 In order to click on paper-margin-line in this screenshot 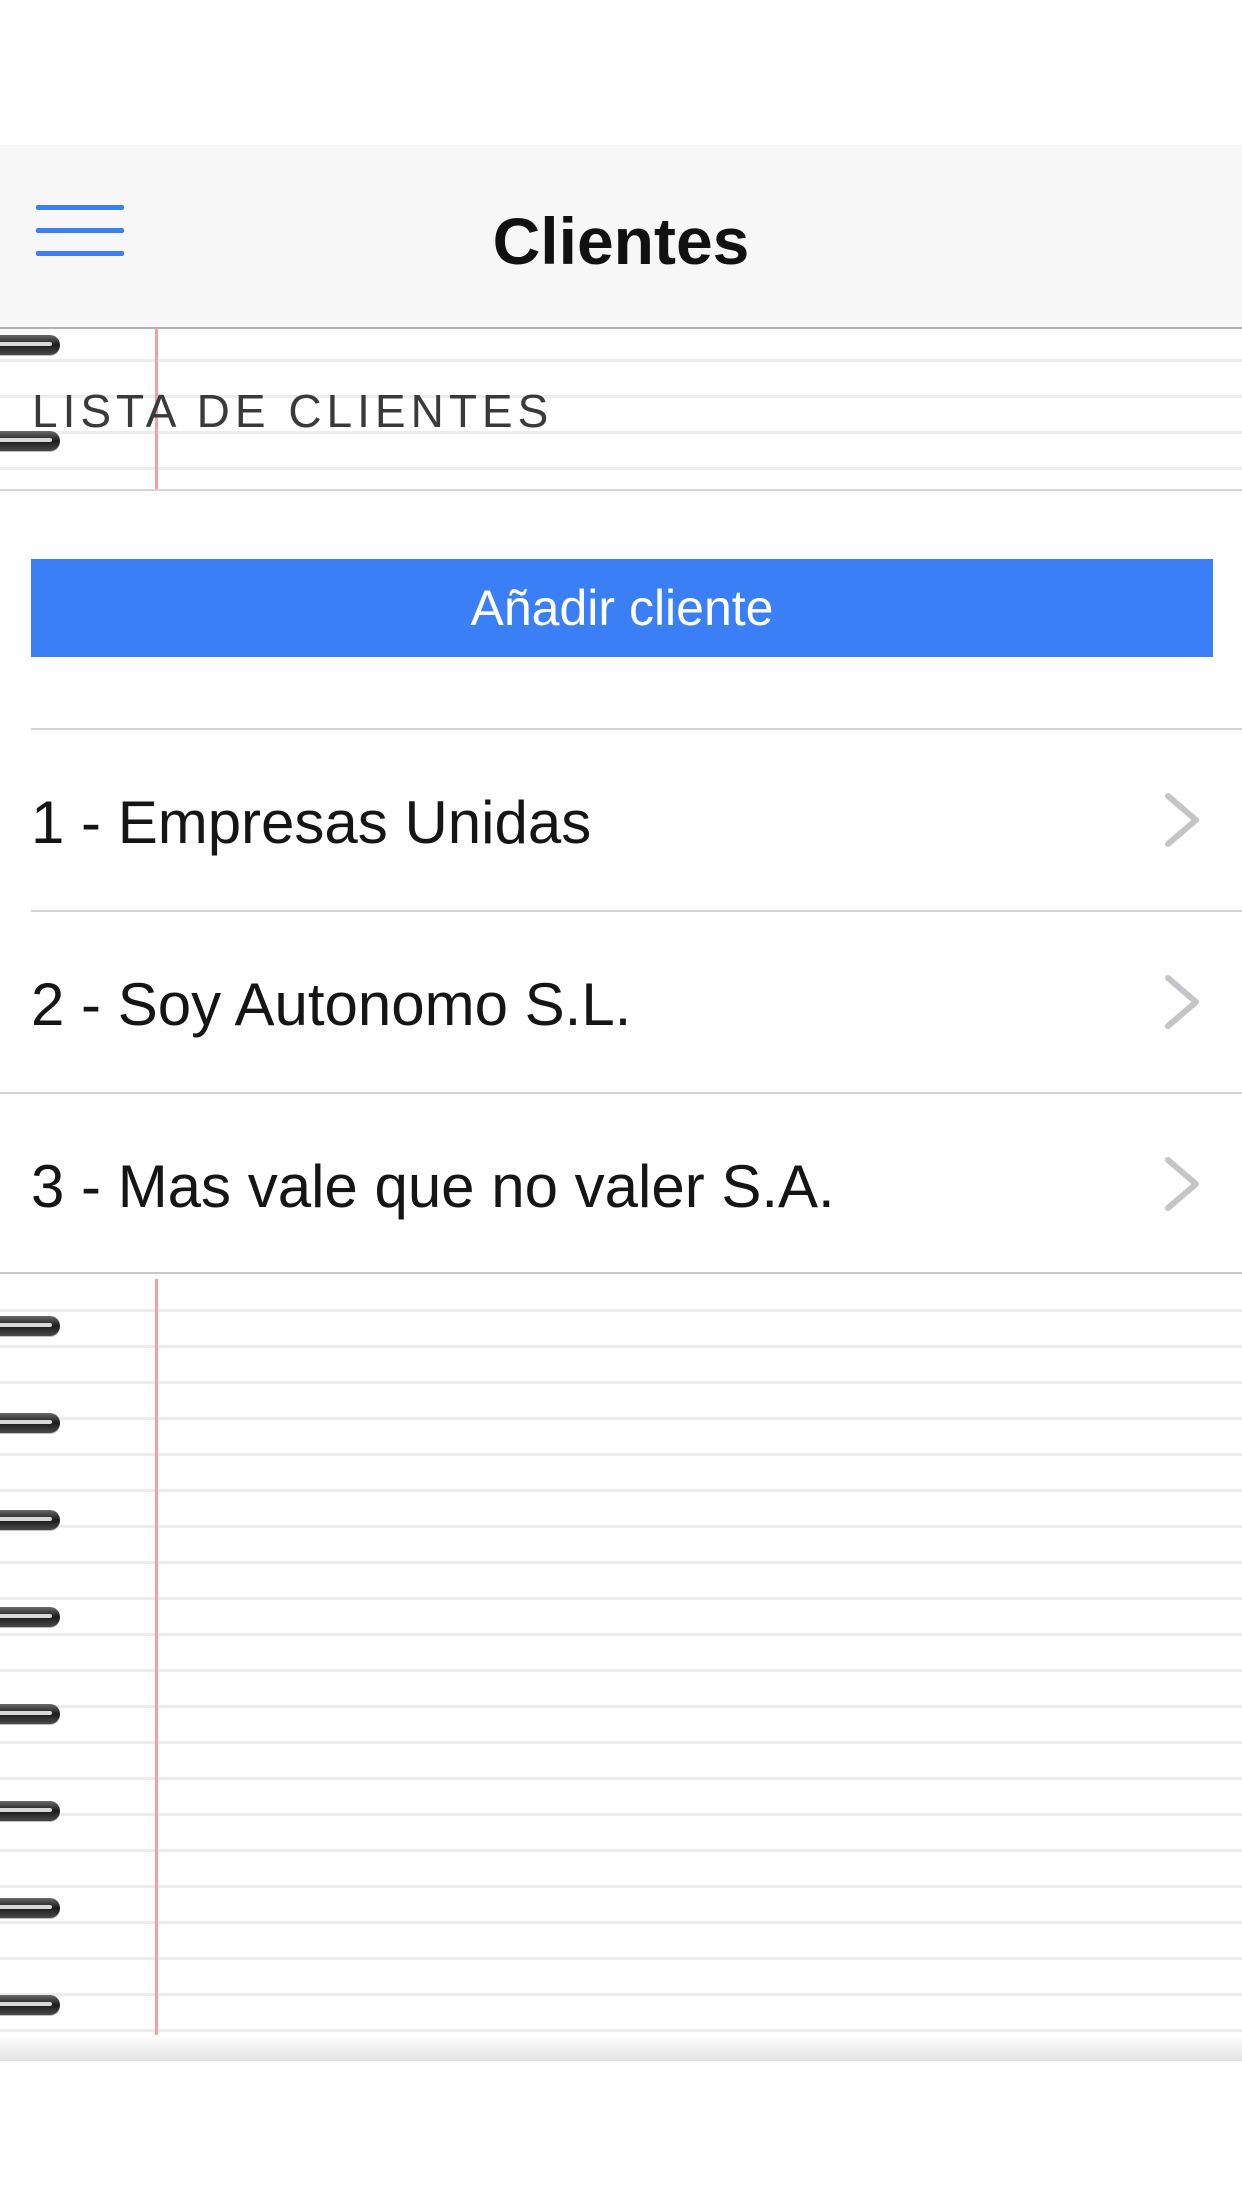, I will do `click(156, 1670)`.